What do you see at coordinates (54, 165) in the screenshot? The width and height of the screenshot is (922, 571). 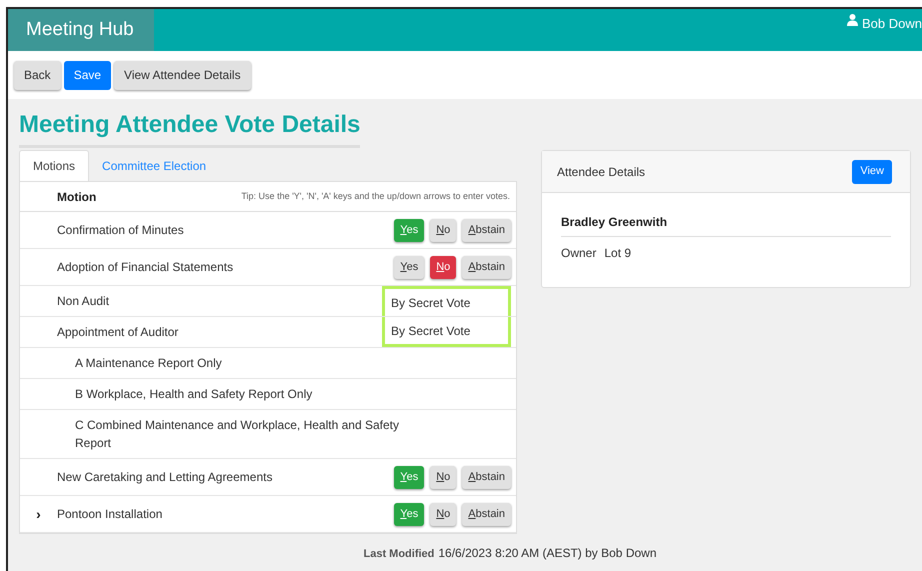 I see `tab: Motions` at bounding box center [54, 165].